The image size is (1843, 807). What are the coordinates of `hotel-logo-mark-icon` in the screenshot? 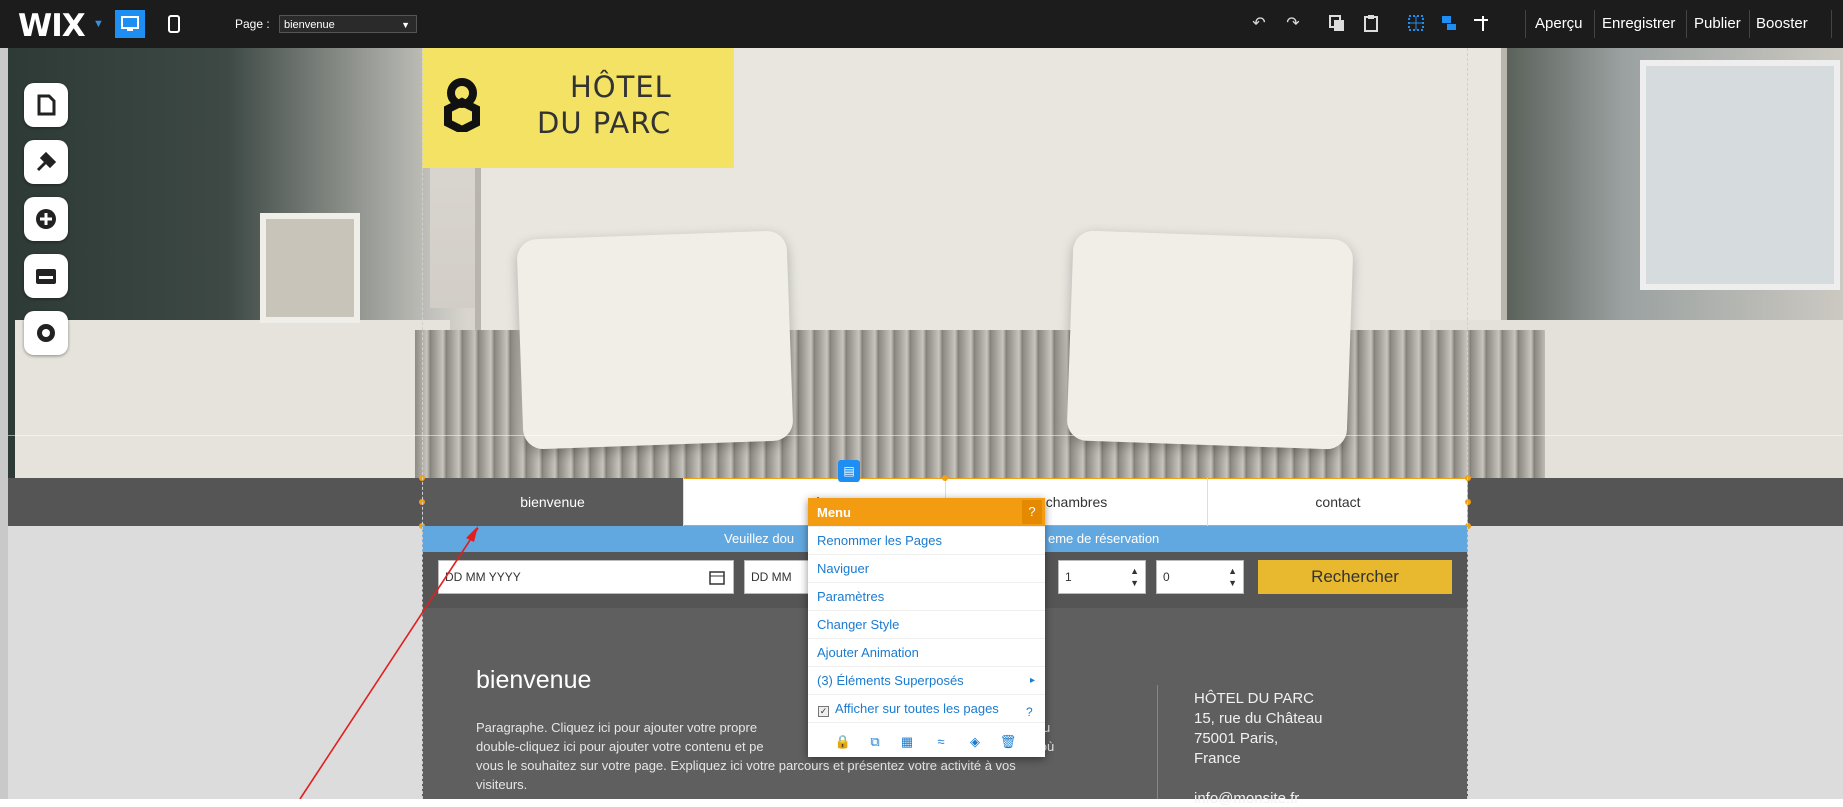 It's located at (462, 105).